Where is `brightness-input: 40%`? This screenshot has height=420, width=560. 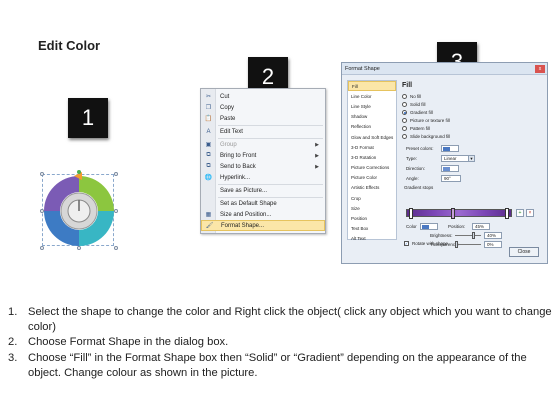
brightness-input: 40% is located at coordinates (493, 235).